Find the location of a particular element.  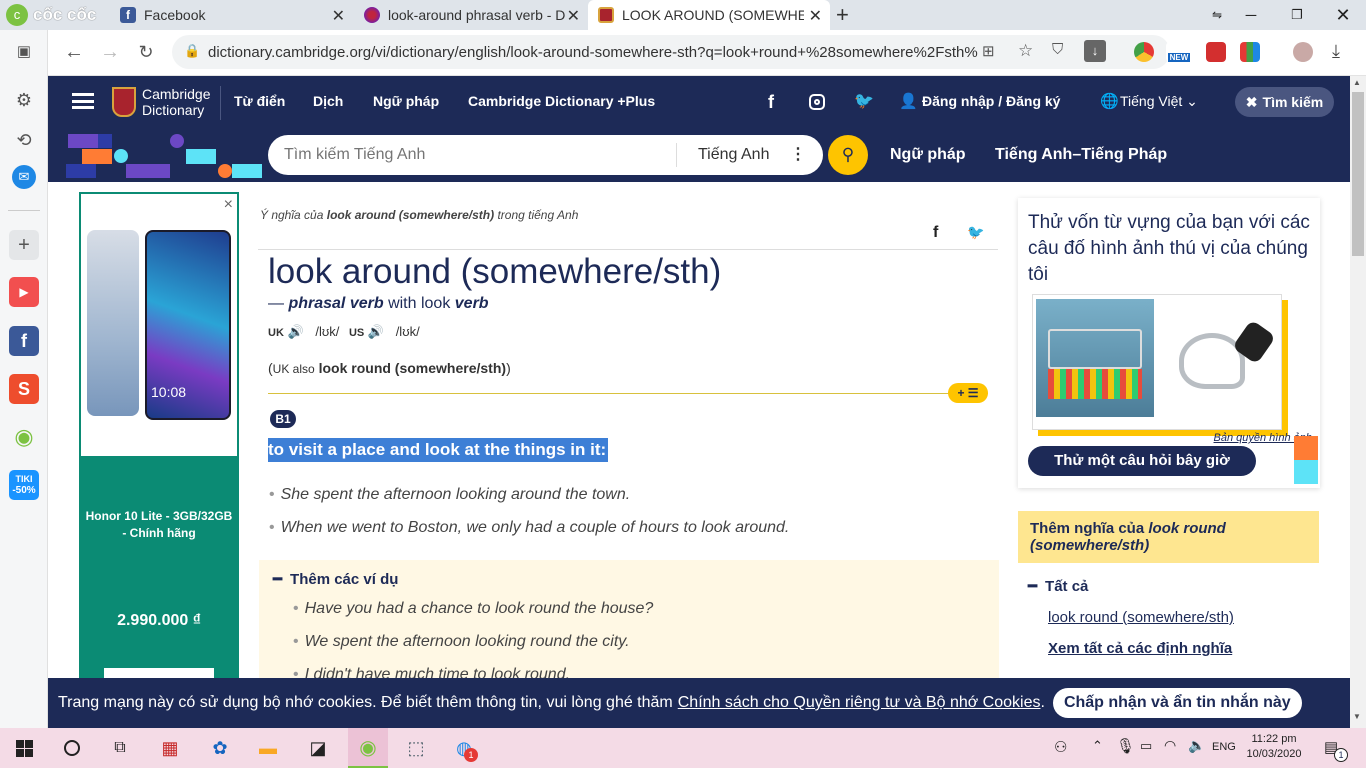

login-link: Đăng nhập / Đăng ký is located at coordinates (991, 101).